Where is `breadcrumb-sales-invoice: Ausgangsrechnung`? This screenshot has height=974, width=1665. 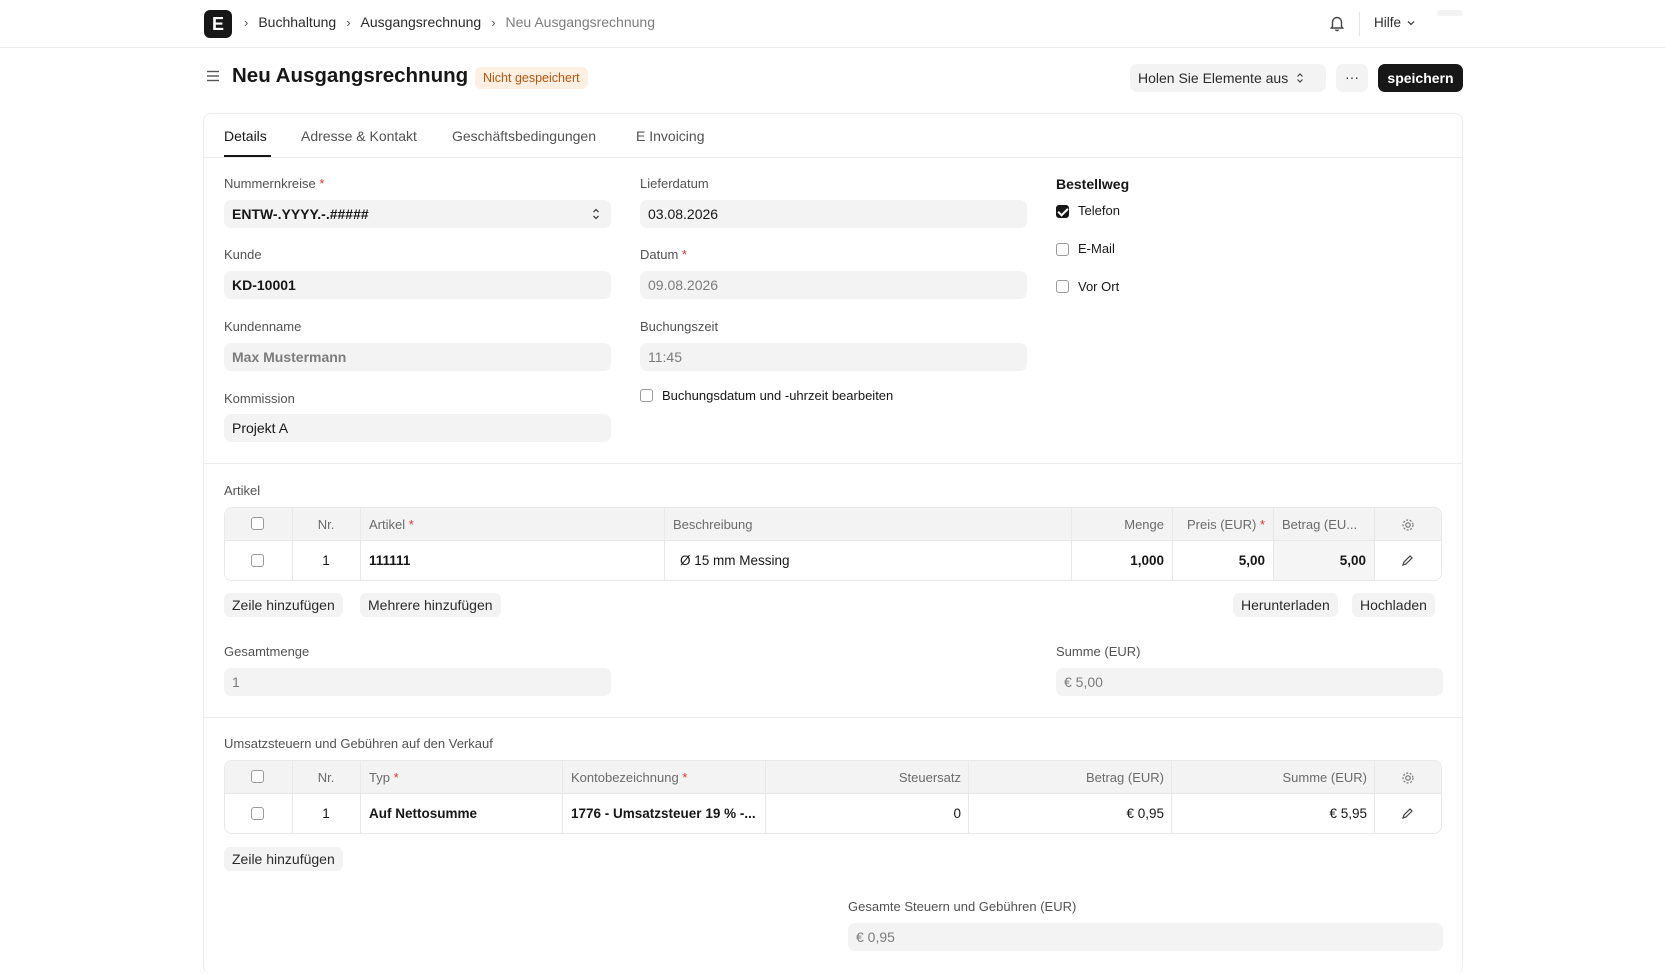
breadcrumb-sales-invoice: Ausgangsrechnung is located at coordinates (421, 22).